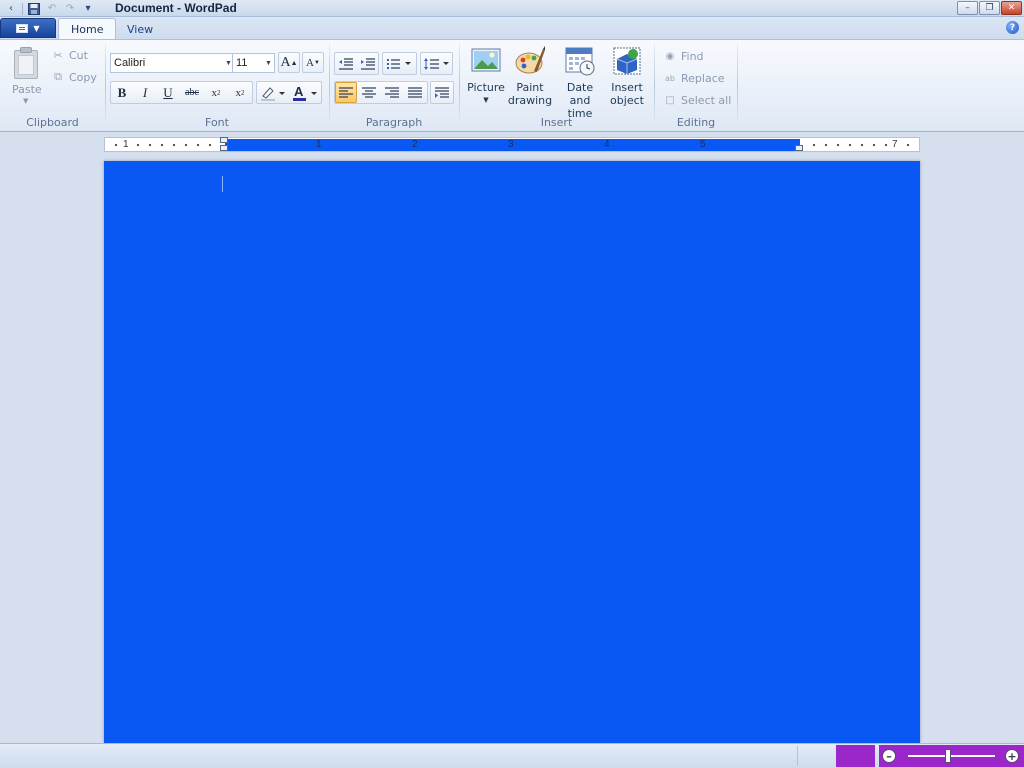 Image resolution: width=1024 pixels, height=768 pixels. I want to click on font-family-select: Calibri ▼, so click(172, 63).